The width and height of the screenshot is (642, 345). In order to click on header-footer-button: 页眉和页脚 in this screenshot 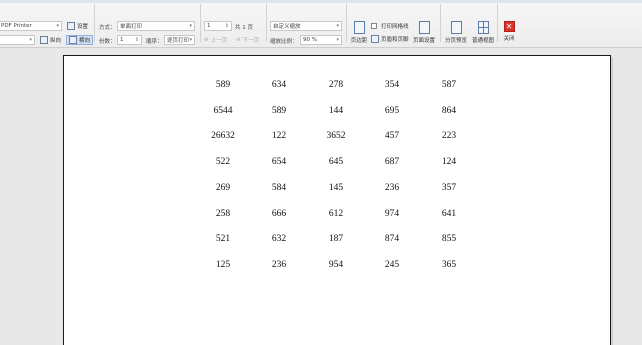, I will do `click(390, 39)`.